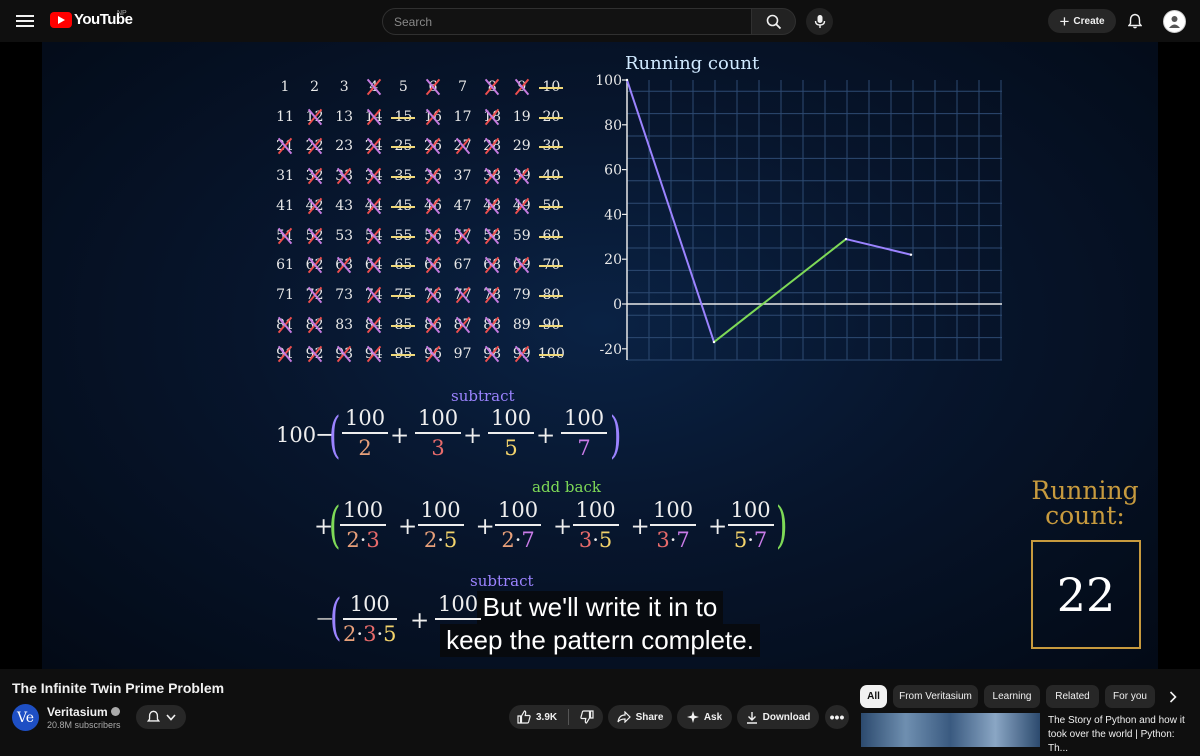 This screenshot has height=756, width=1200. Describe the element at coordinates (344, 116) in the screenshot. I see `grid-number-text: 13` at that location.